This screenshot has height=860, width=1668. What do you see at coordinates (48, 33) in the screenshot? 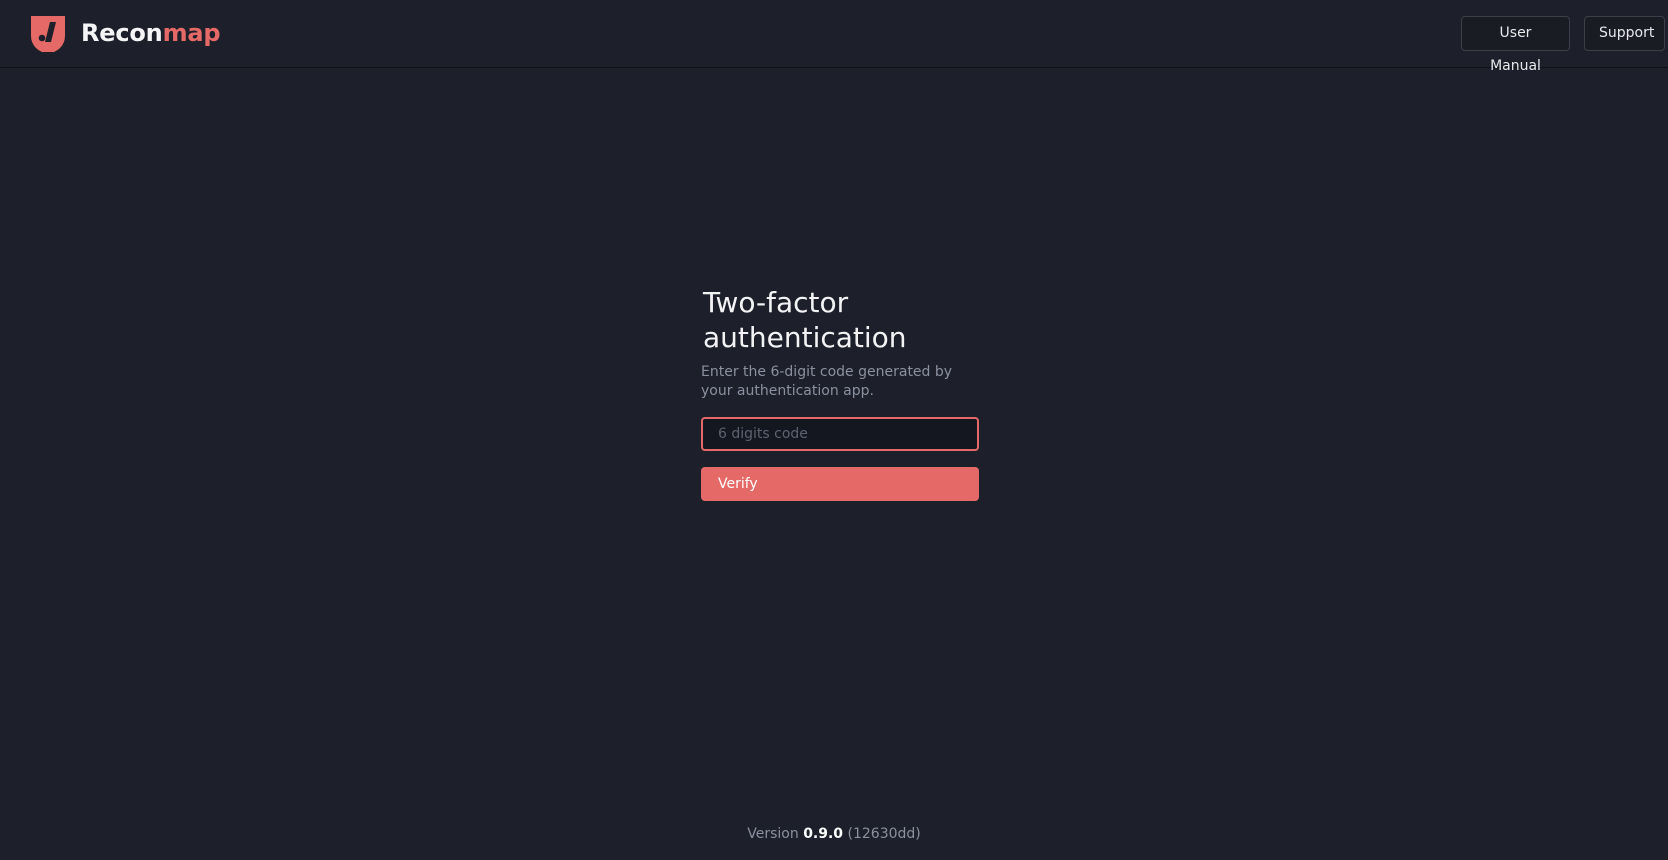
I see `reconmap-logo-icon` at bounding box center [48, 33].